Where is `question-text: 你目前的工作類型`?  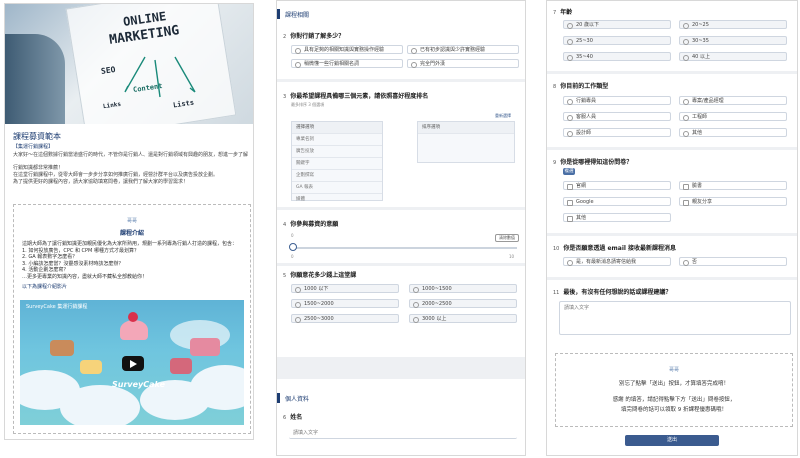
question-text: 你目前的工作類型 is located at coordinates (584, 86).